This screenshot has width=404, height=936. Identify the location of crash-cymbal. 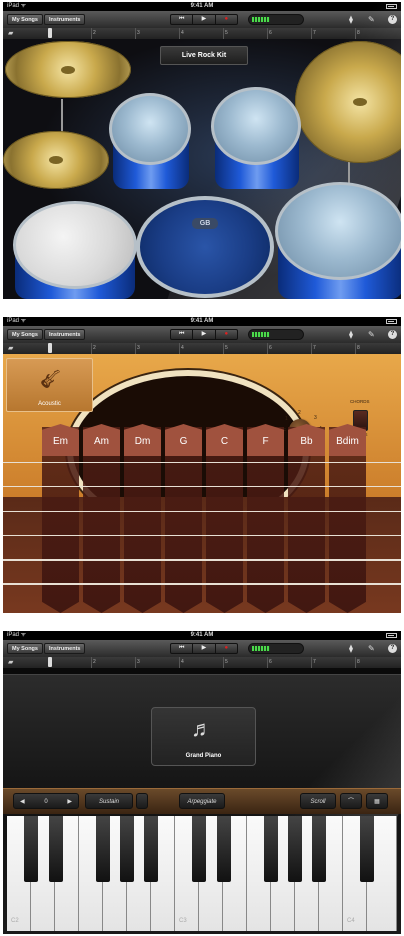
(68, 69).